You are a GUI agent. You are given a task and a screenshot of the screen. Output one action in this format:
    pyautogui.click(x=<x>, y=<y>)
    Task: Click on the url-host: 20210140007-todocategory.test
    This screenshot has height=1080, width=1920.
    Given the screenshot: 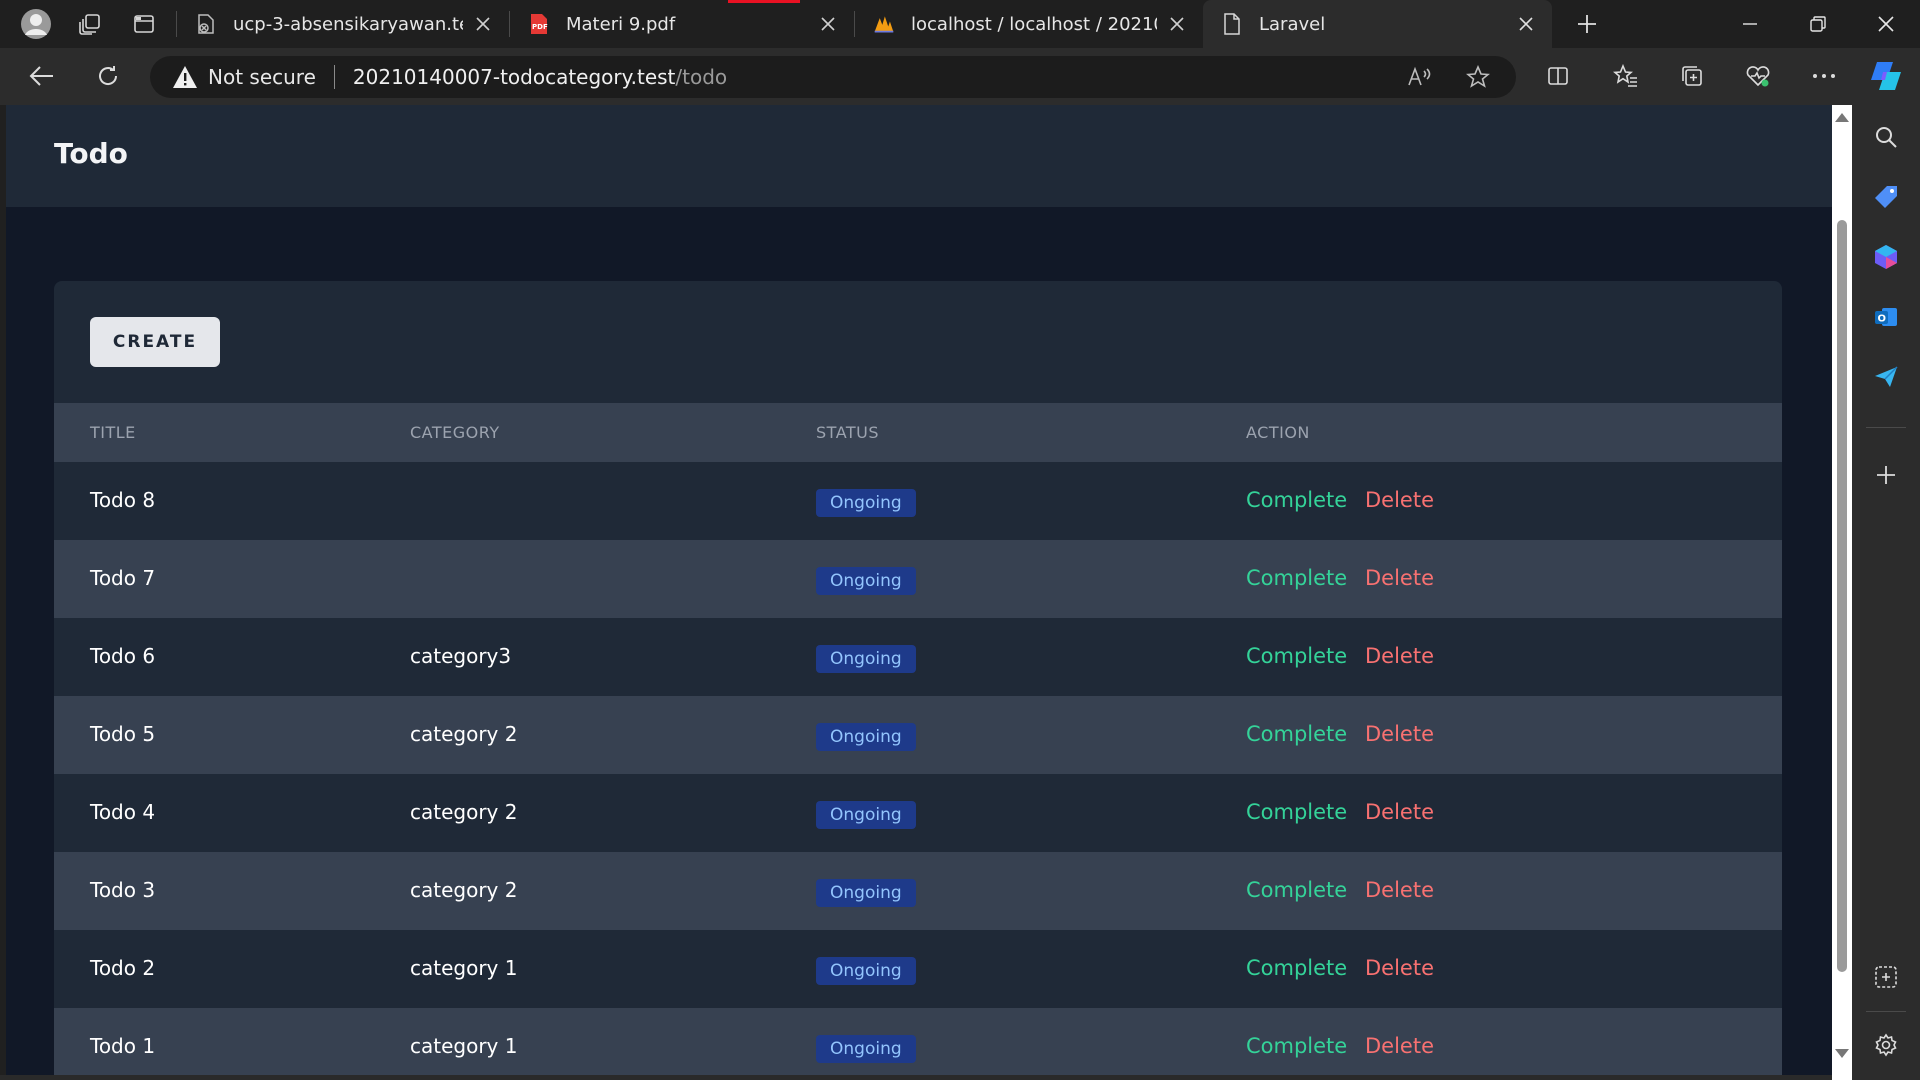 What is the action you would take?
    pyautogui.click(x=514, y=77)
    